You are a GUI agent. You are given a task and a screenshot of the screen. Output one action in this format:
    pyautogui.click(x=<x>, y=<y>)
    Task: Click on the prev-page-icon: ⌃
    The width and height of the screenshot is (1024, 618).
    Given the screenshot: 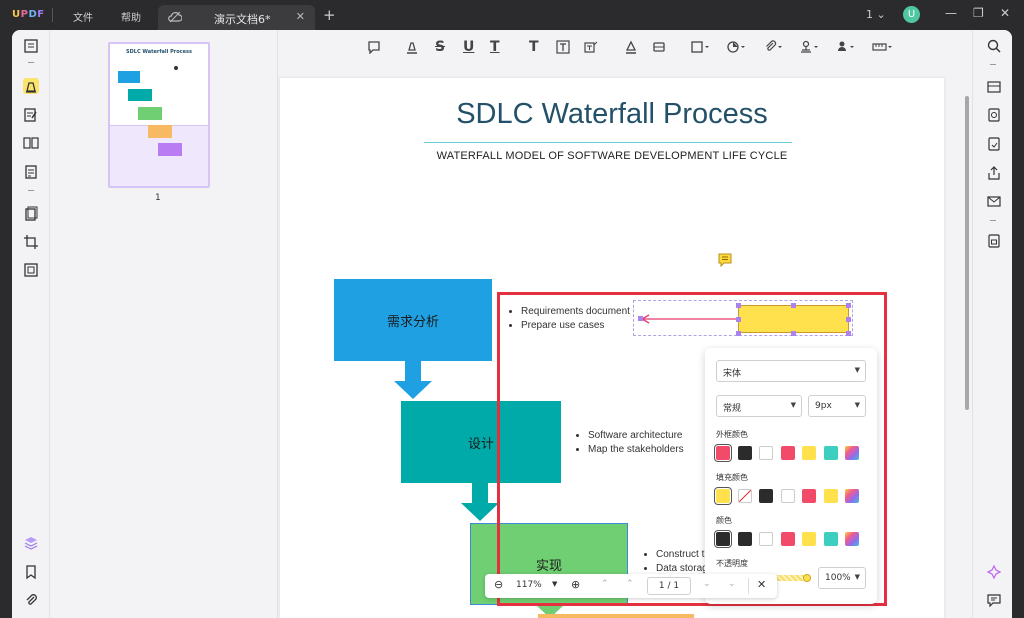 What is the action you would take?
    pyautogui.click(x=630, y=584)
    